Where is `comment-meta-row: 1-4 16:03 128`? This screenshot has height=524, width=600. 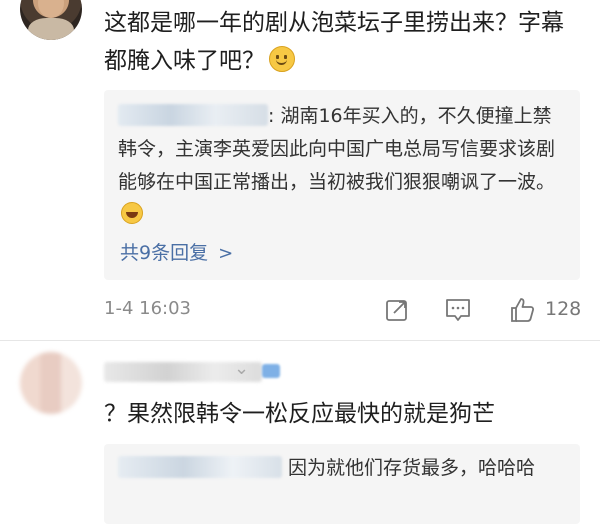 comment-meta-row: 1-4 16:03 128 is located at coordinates (344, 310).